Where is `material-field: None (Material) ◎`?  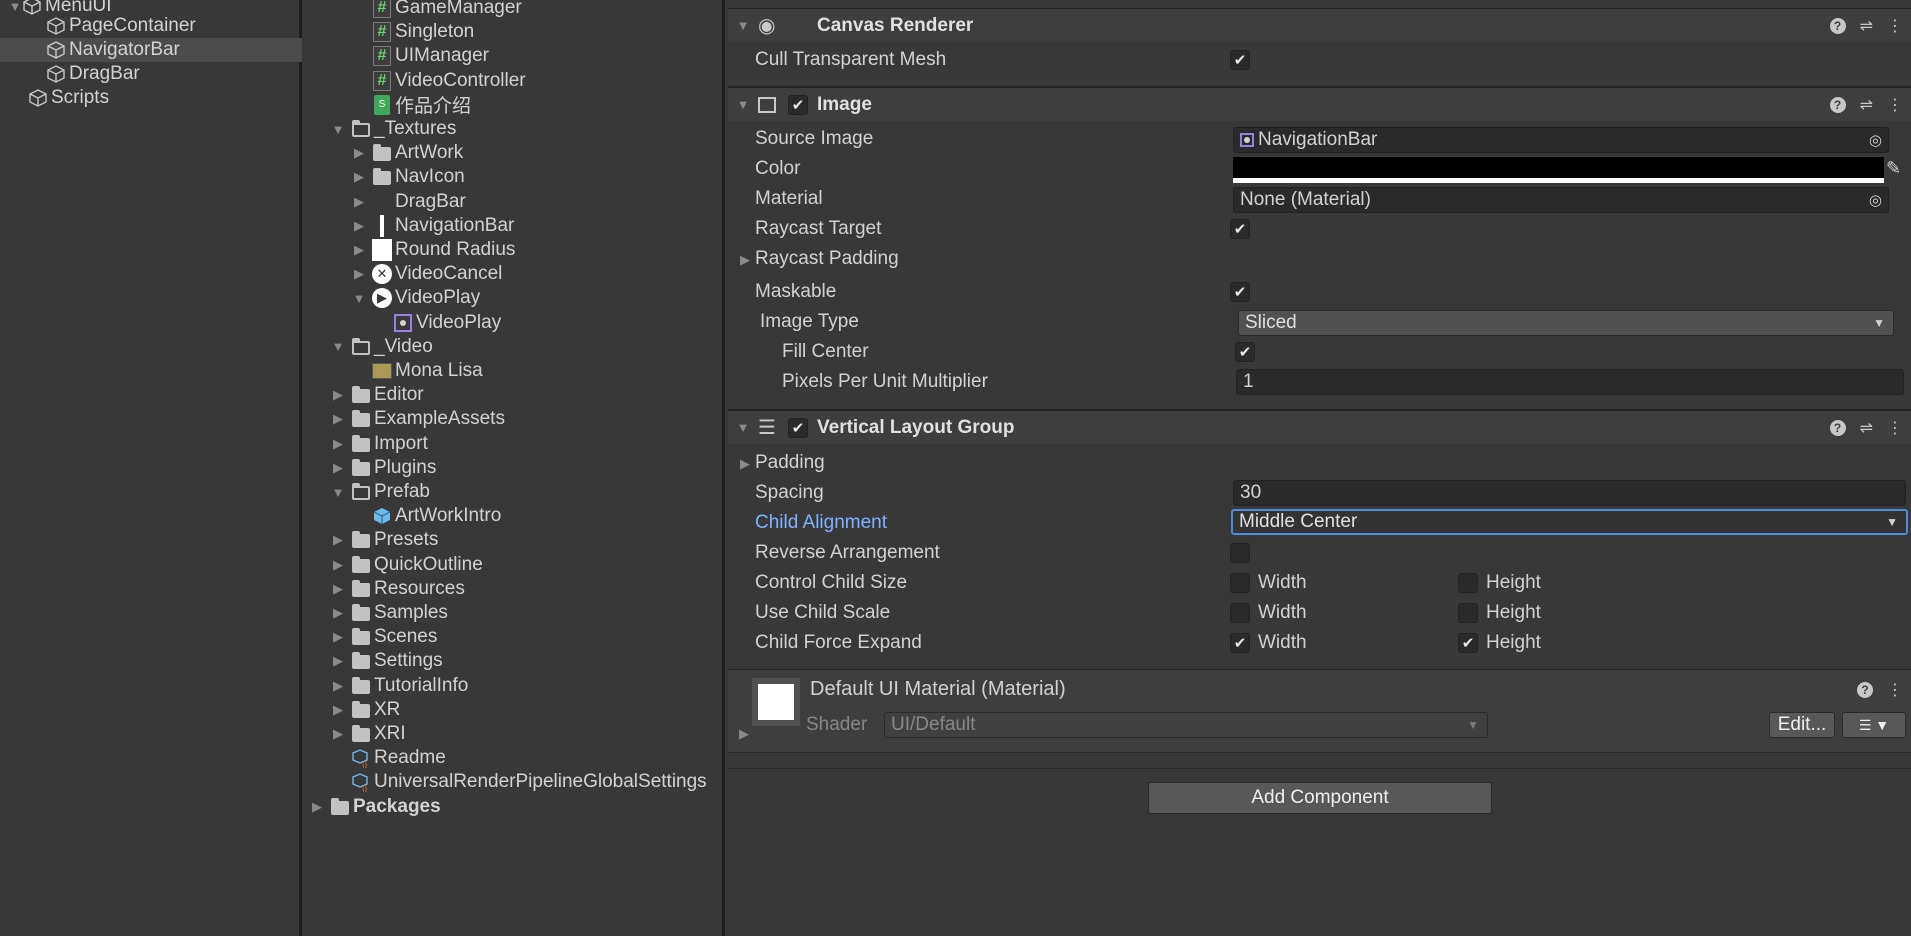
material-field: None (Material) ◎ is located at coordinates (1561, 200).